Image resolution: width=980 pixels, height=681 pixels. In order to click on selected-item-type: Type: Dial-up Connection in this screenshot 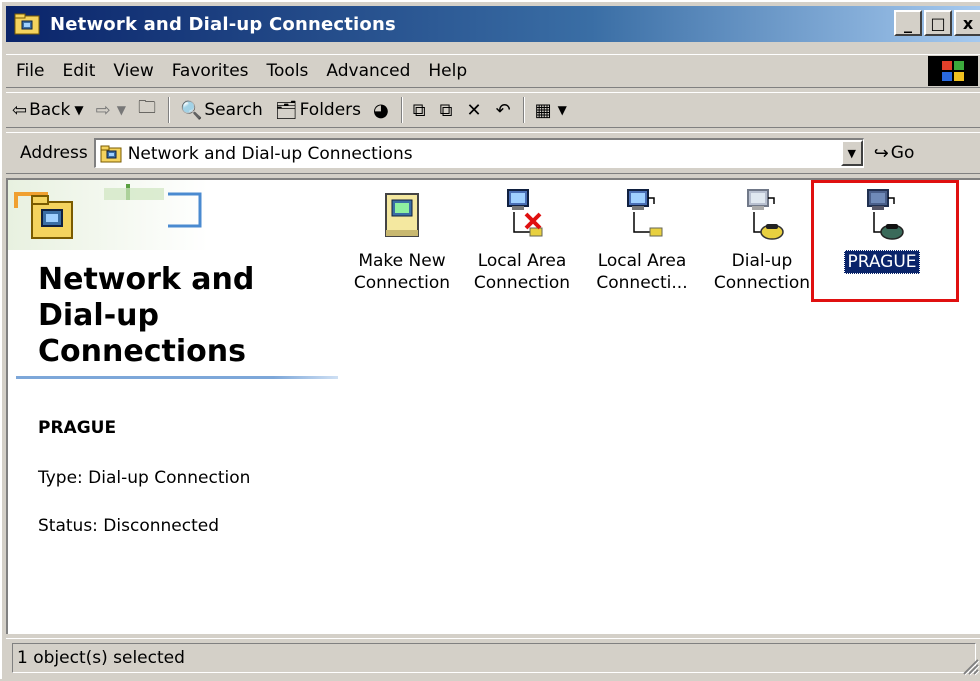, I will do `click(144, 478)`.